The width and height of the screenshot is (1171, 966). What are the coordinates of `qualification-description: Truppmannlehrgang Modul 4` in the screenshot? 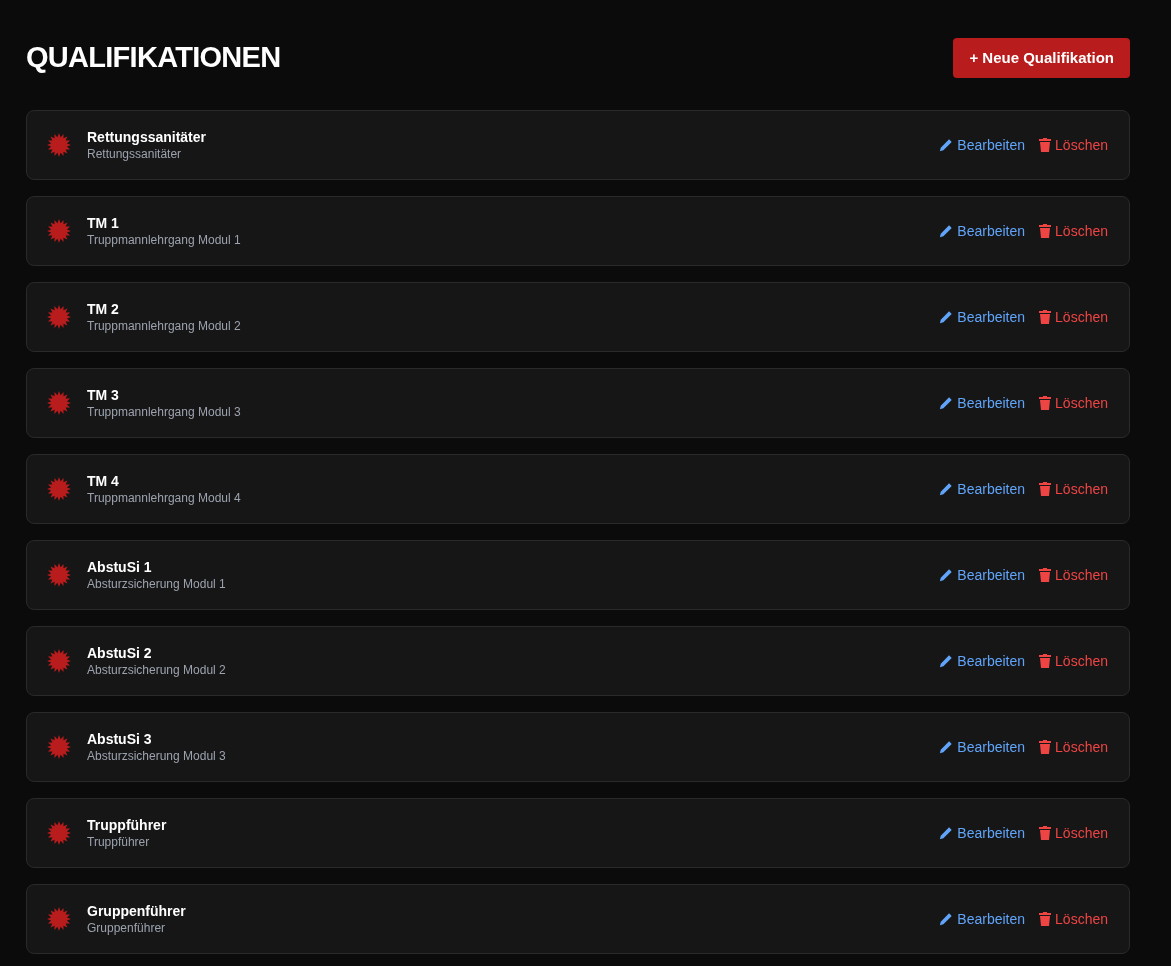 It's located at (164, 498).